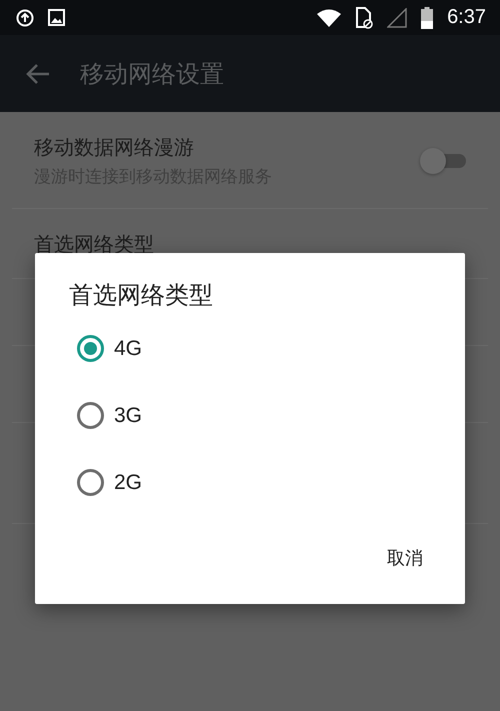 The image size is (500, 711). I want to click on upload-icon, so click(25, 17).